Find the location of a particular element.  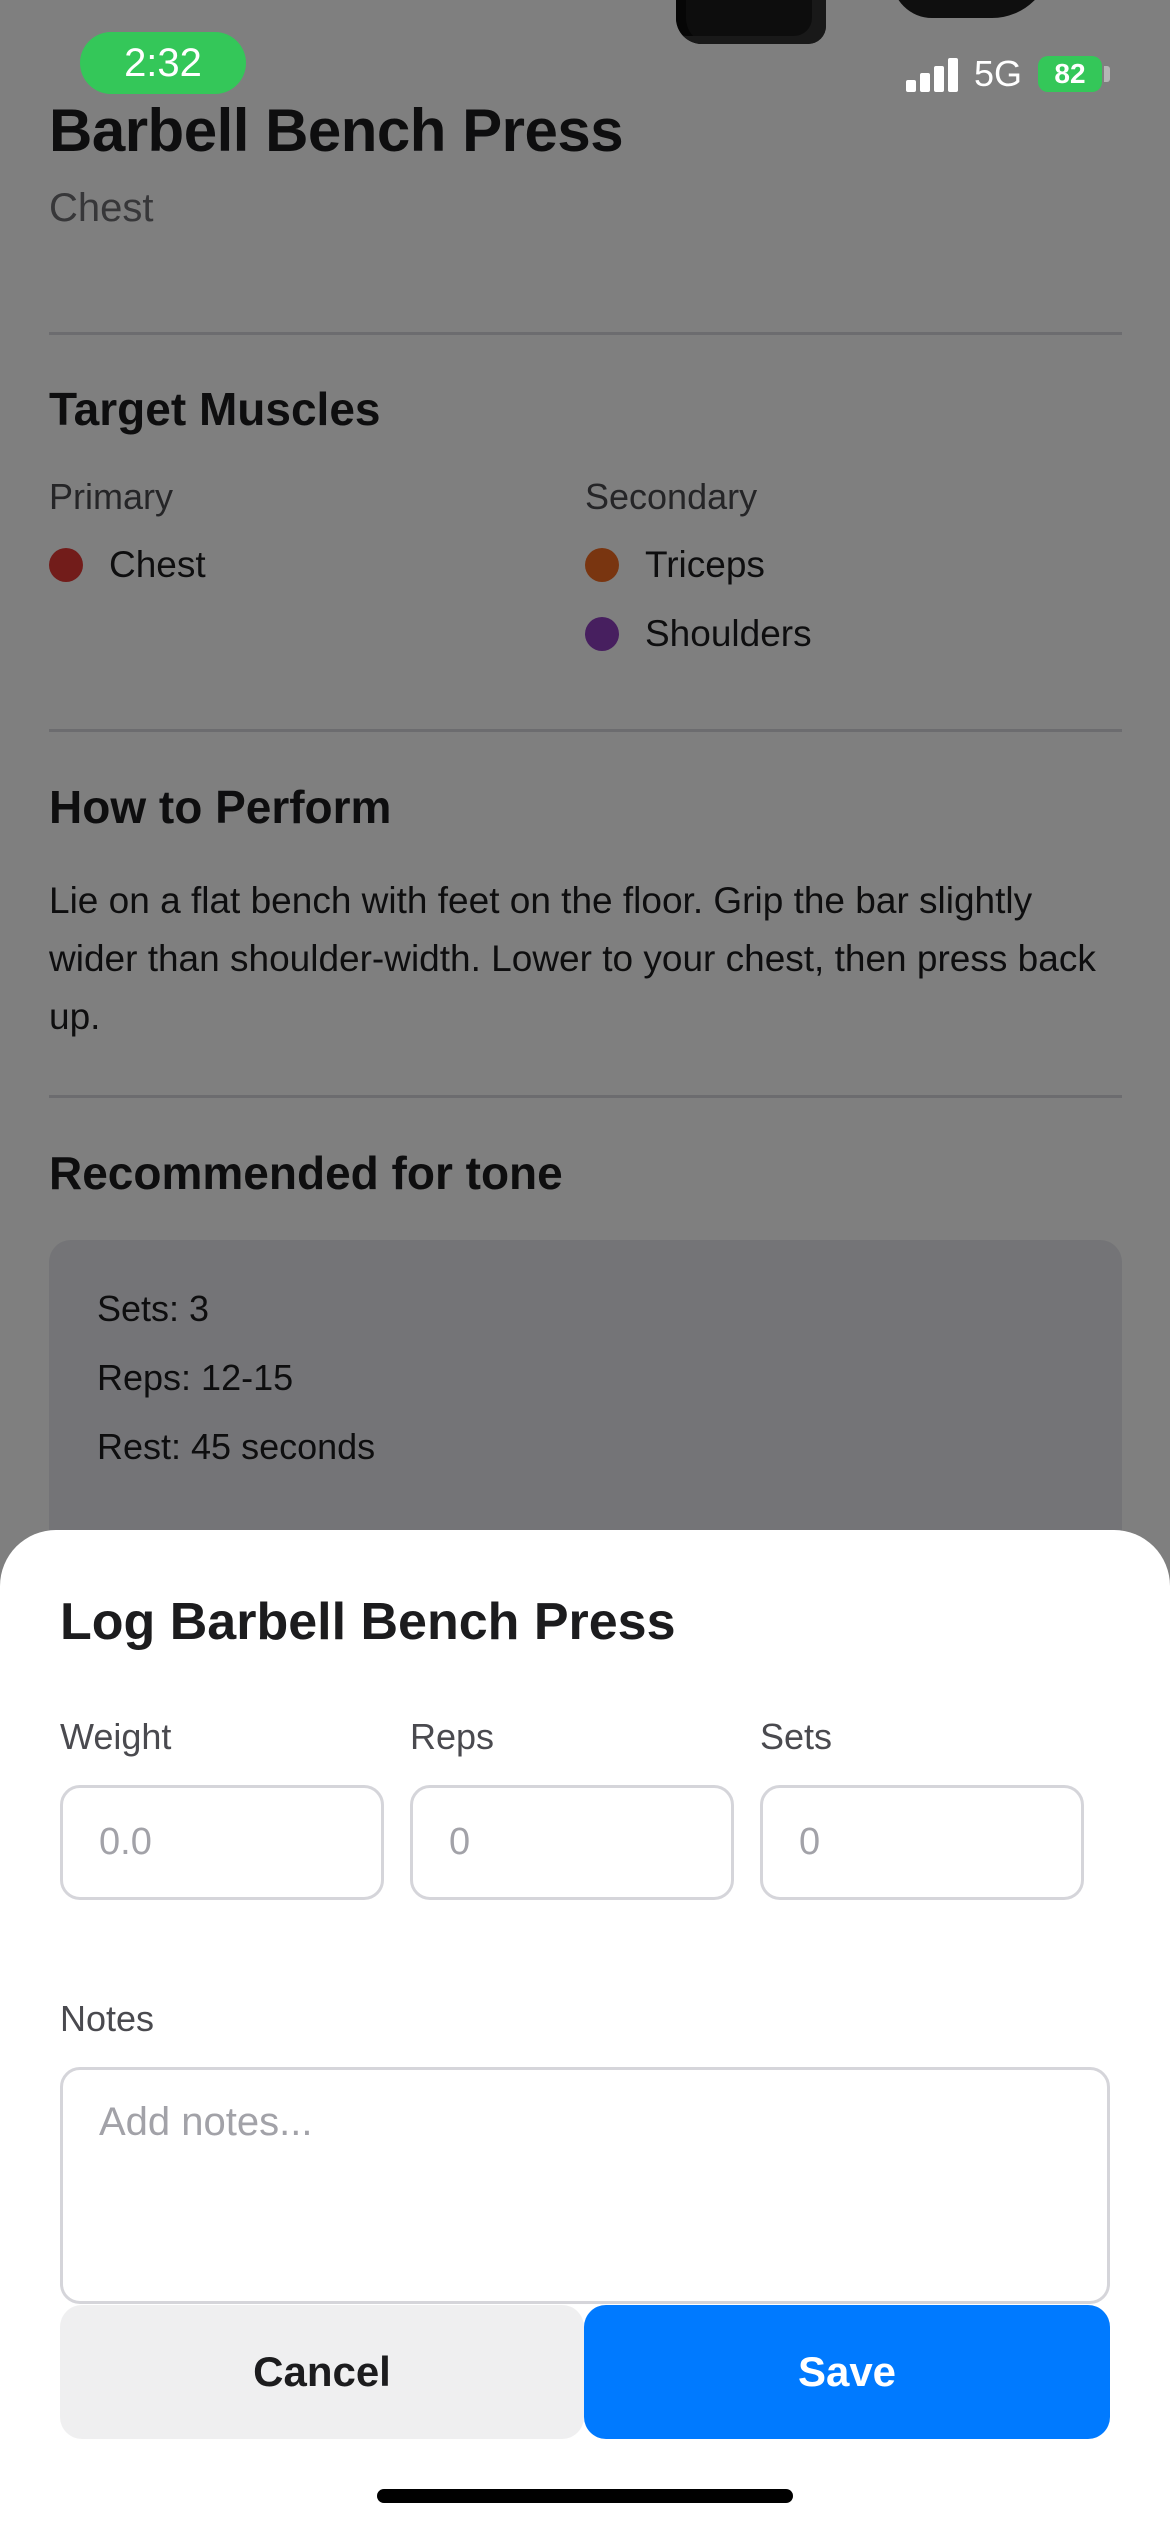

status-time: 2:32 is located at coordinates (163, 63).